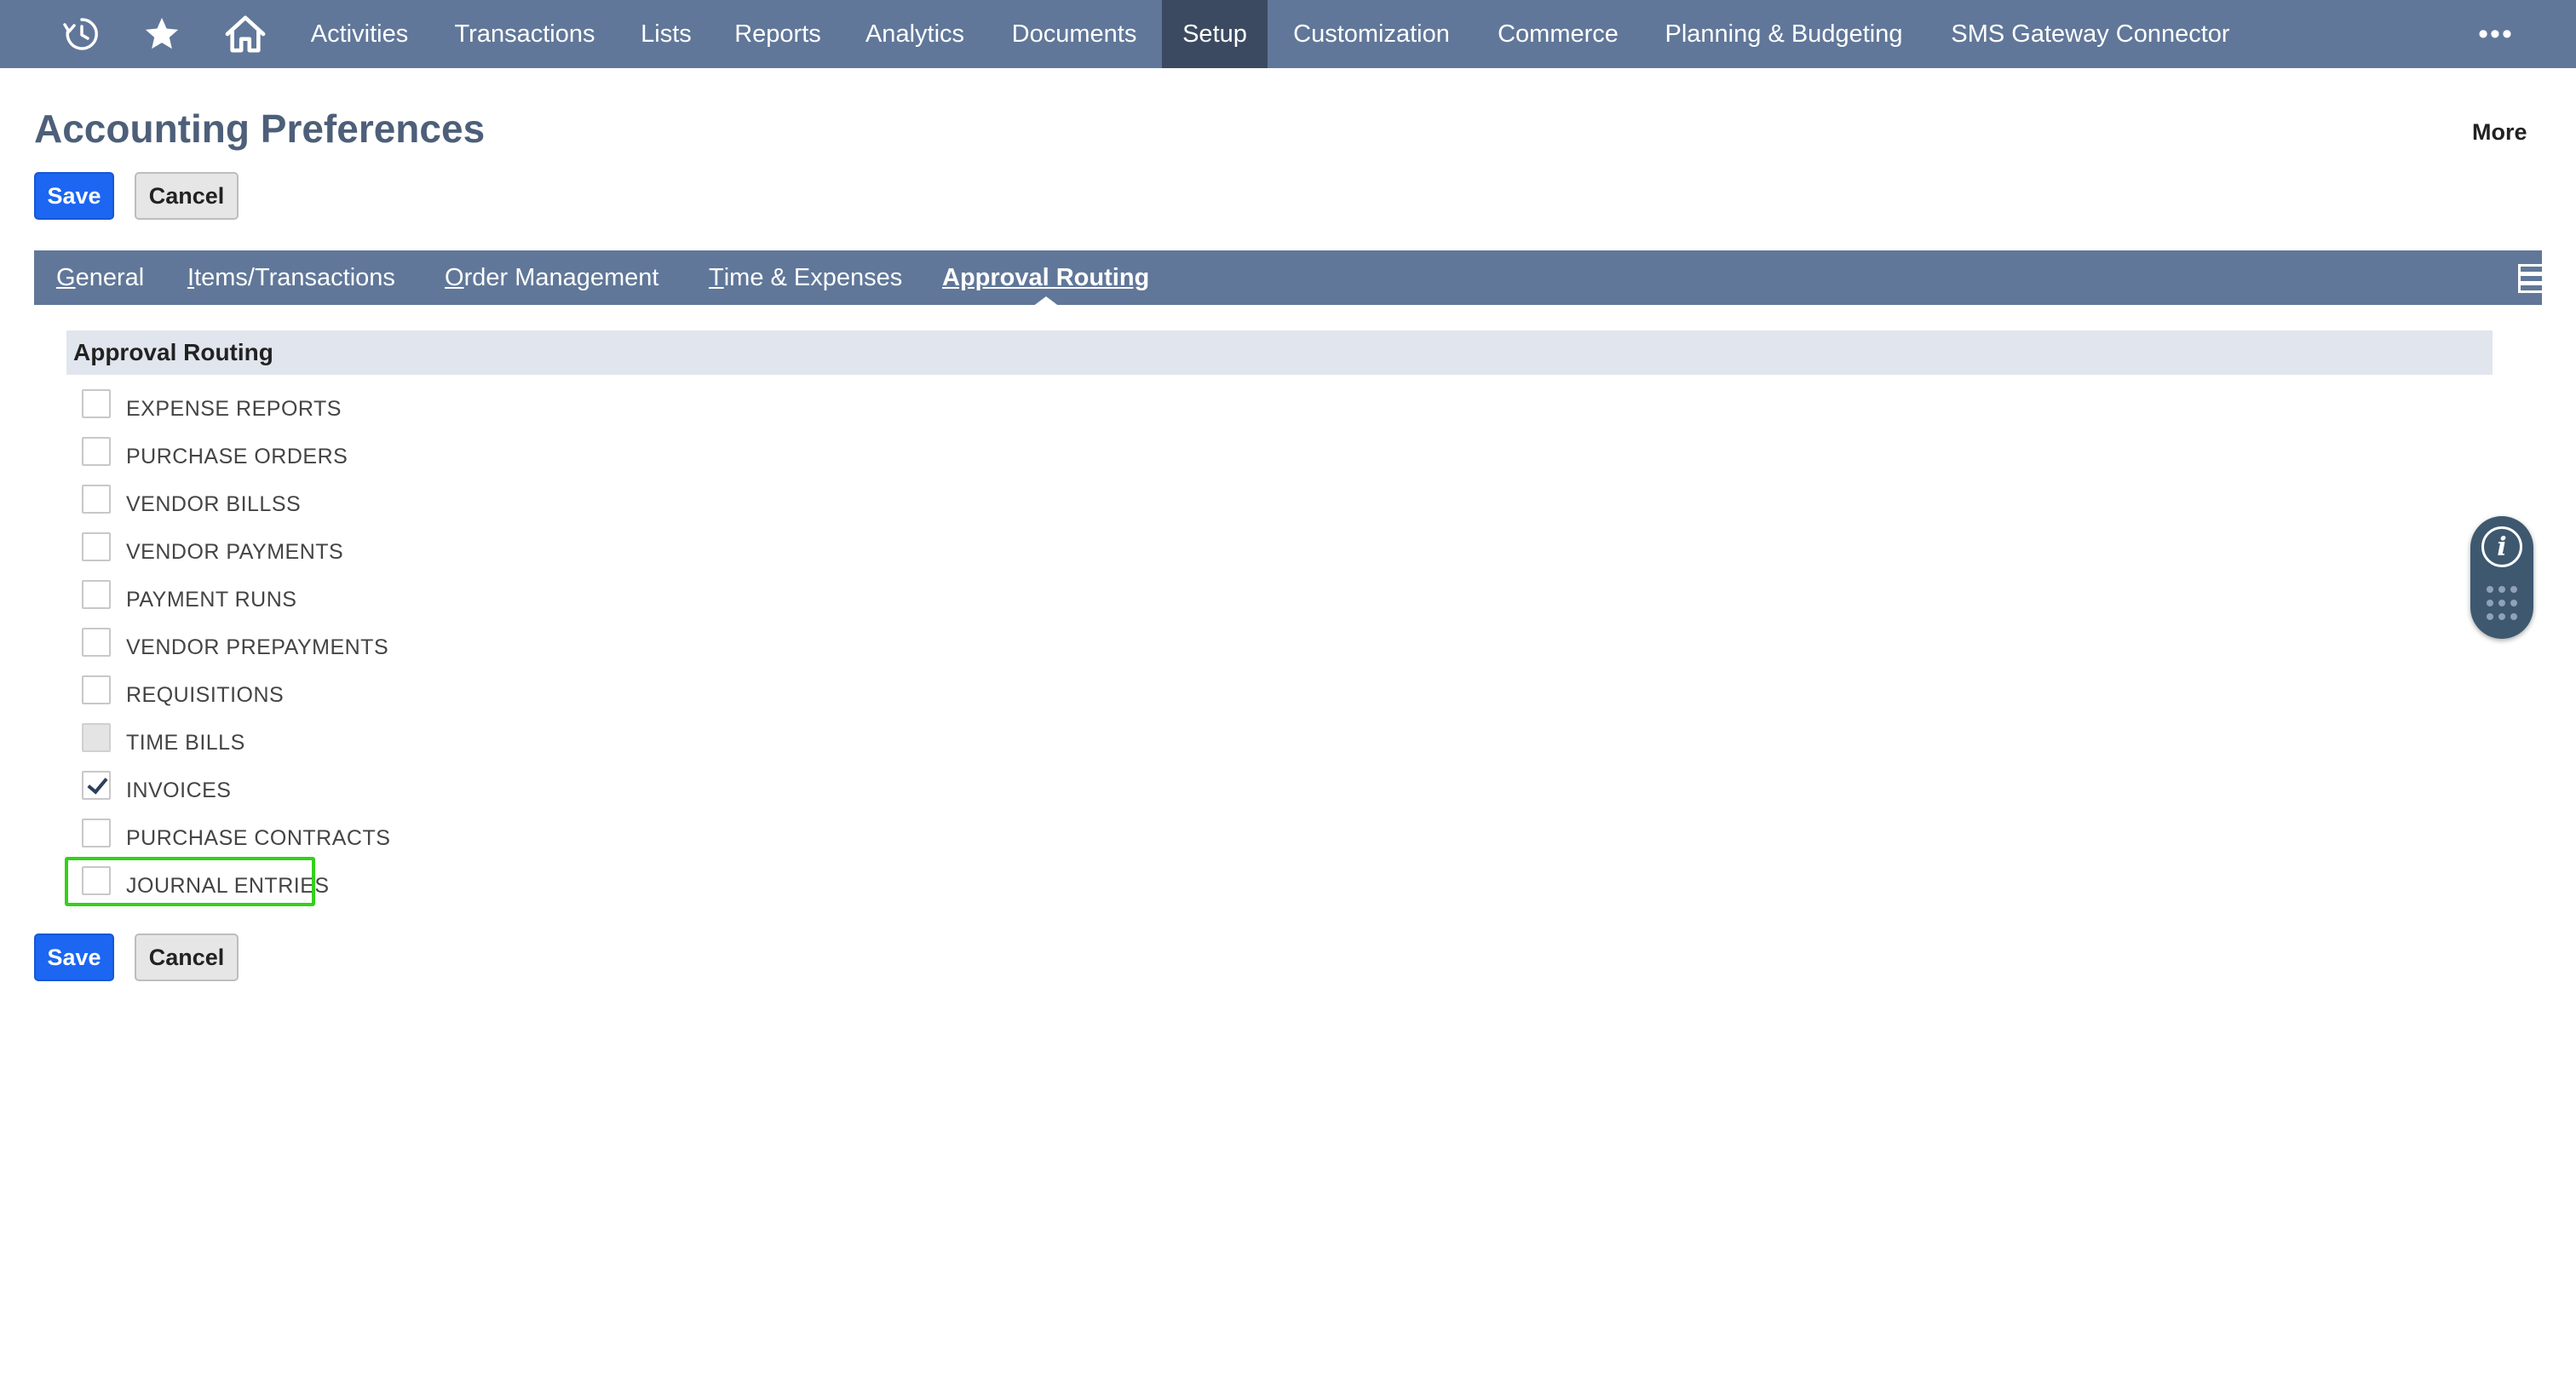 The height and width of the screenshot is (1373, 2576). What do you see at coordinates (258, 837) in the screenshot?
I see `checkbox-label: PURCHASE CONTRACTS` at bounding box center [258, 837].